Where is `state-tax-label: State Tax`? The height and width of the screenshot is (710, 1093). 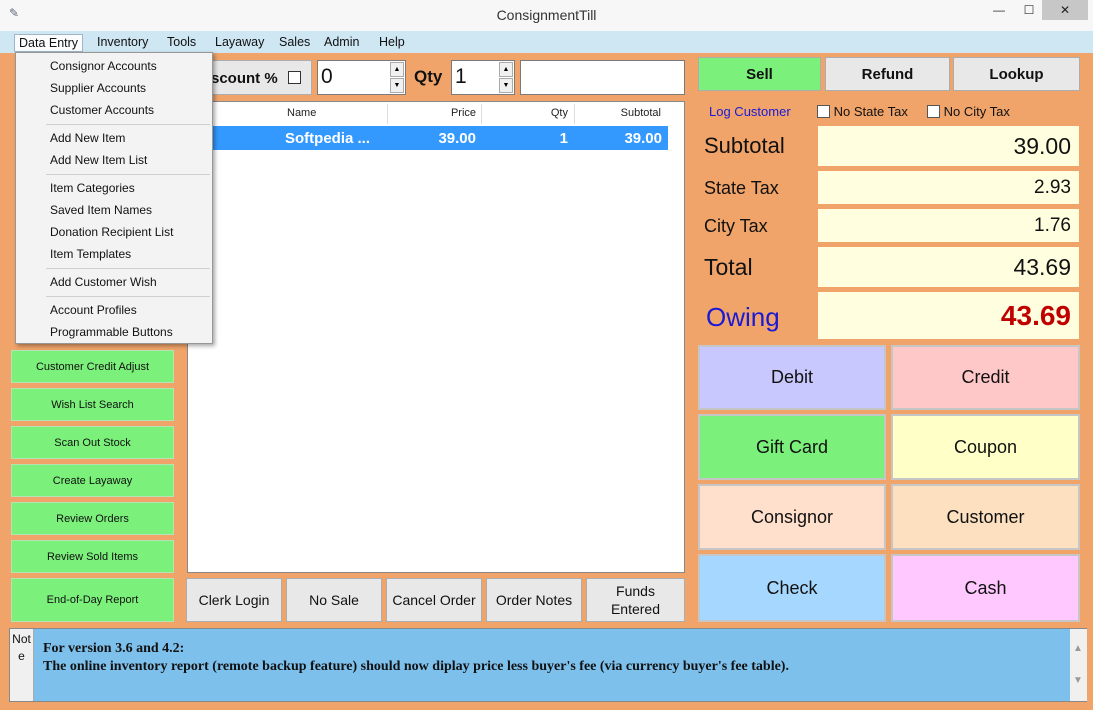 state-tax-label: State Tax is located at coordinates (741, 188).